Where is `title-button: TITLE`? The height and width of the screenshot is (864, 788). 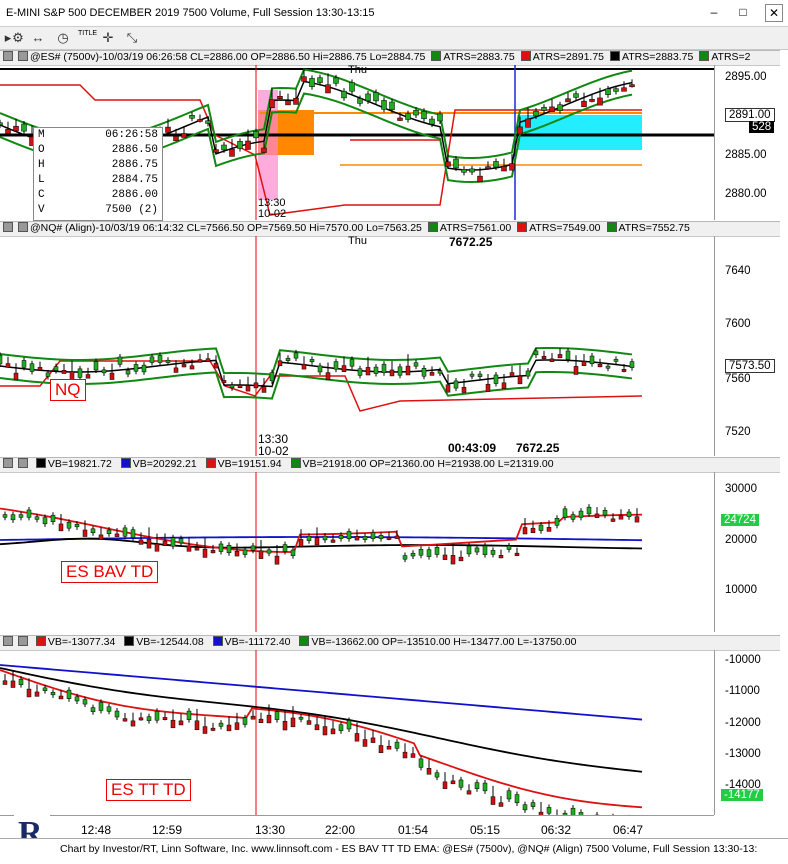 title-button: TITLE is located at coordinates (87, 33).